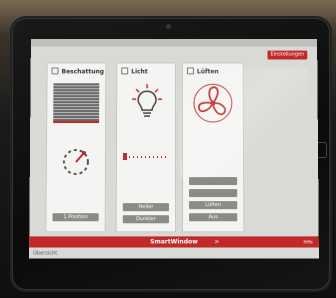 Image resolution: width=336 pixels, height=298 pixels. I want to click on panel-title: Lüften, so click(207, 72).